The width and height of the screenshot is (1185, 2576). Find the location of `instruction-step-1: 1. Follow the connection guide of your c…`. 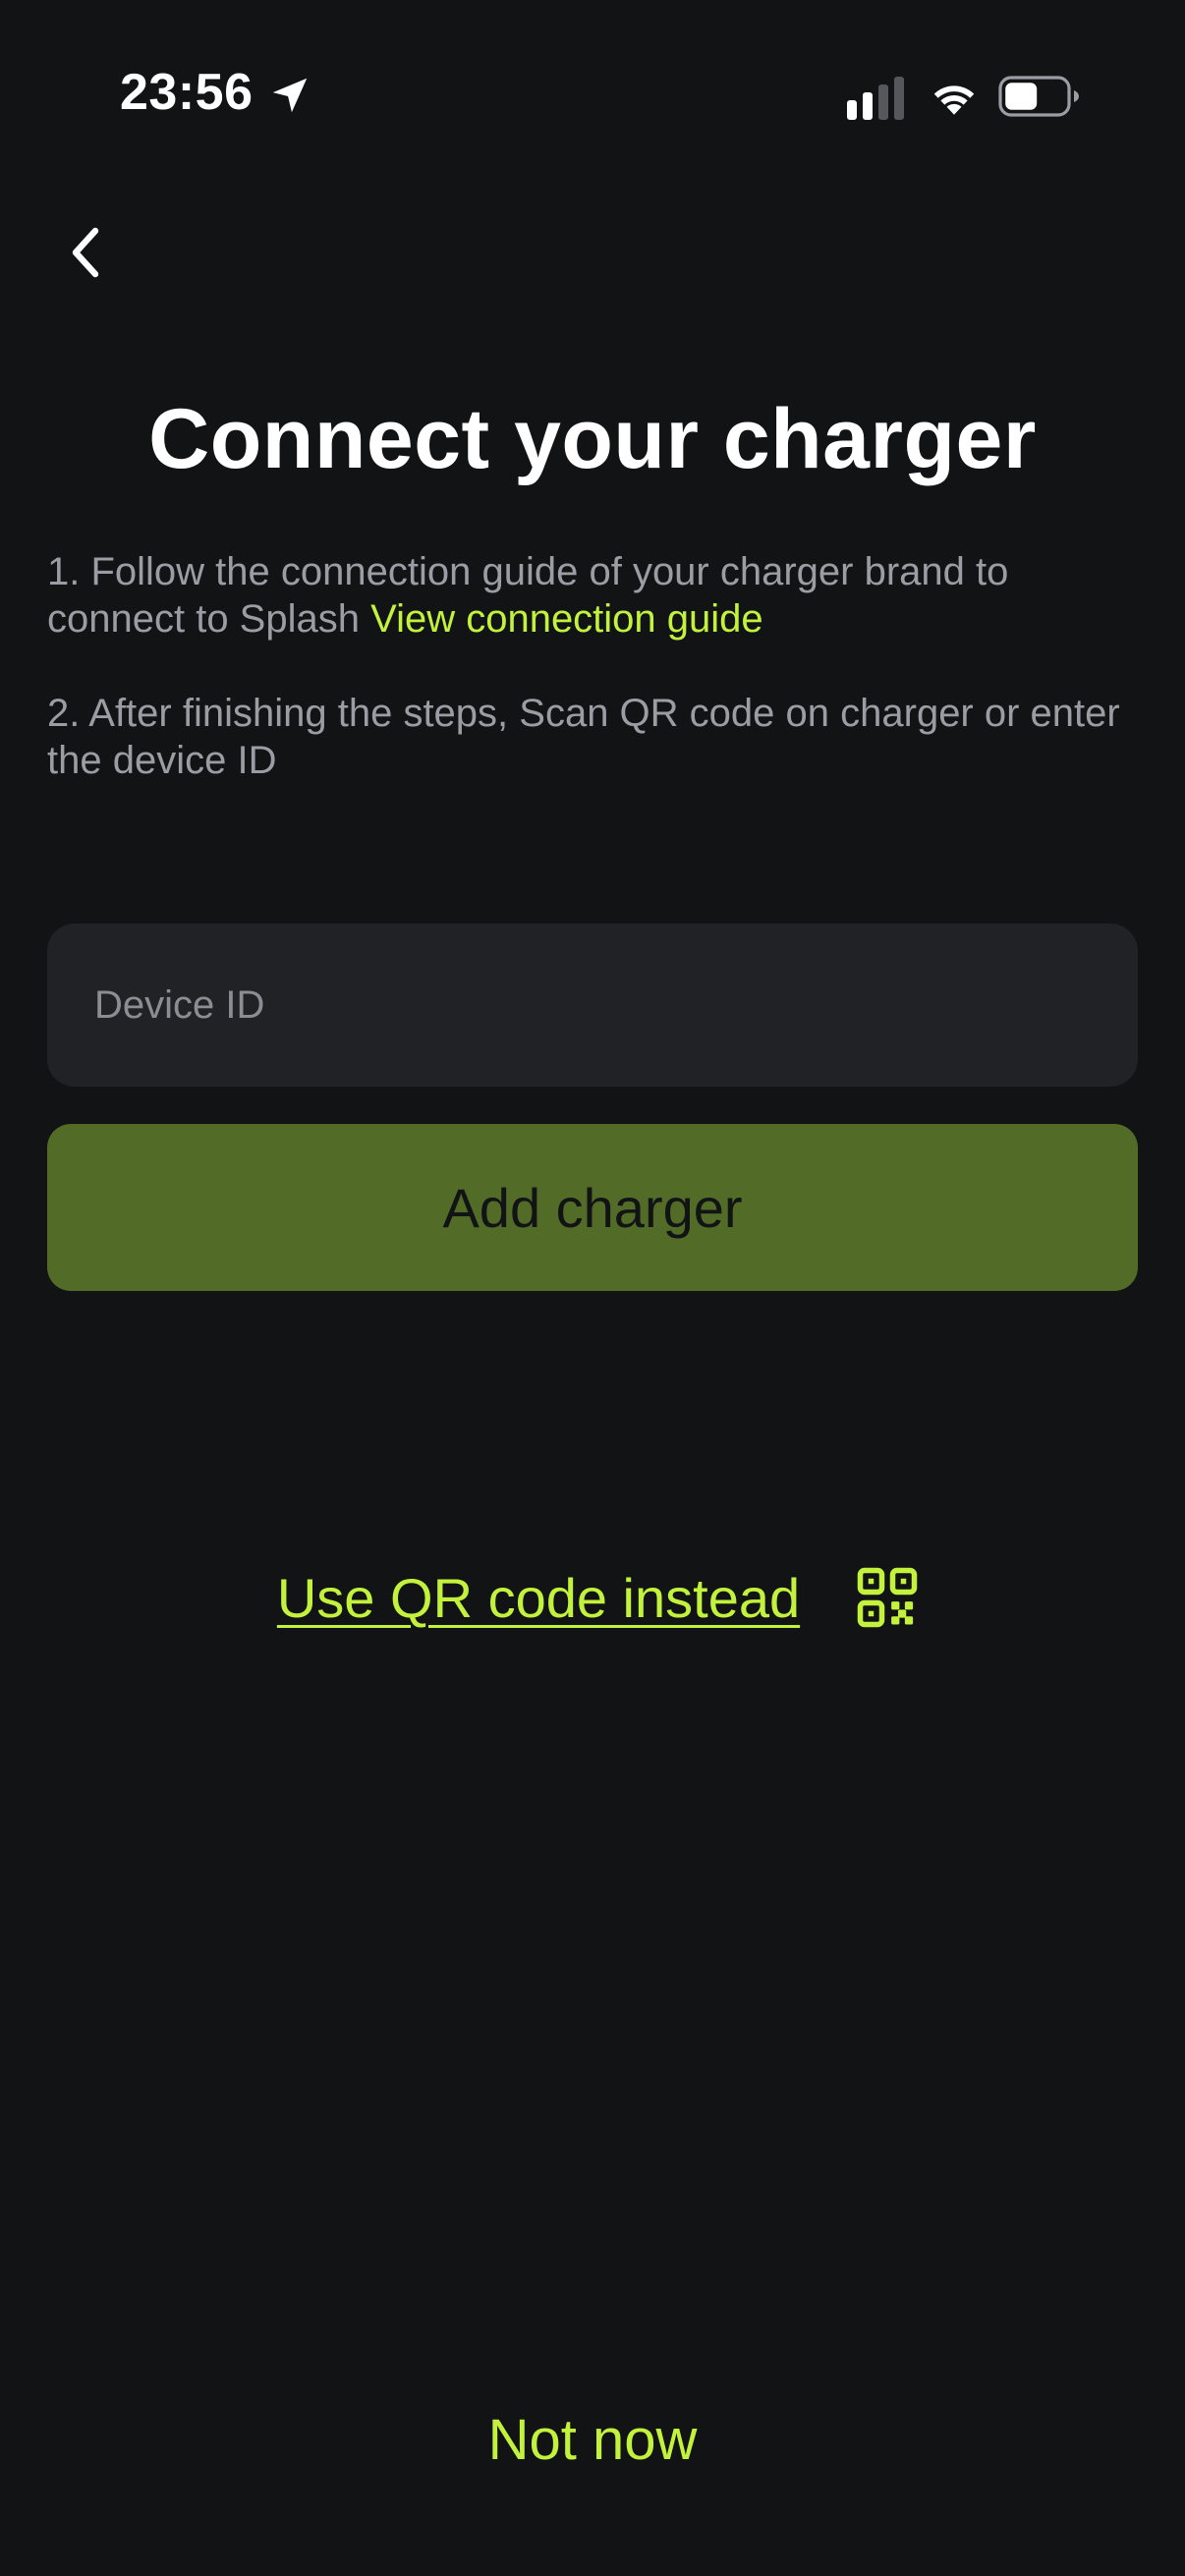

instruction-step-1: 1. Follow the connection guide of your c… is located at coordinates (592, 595).